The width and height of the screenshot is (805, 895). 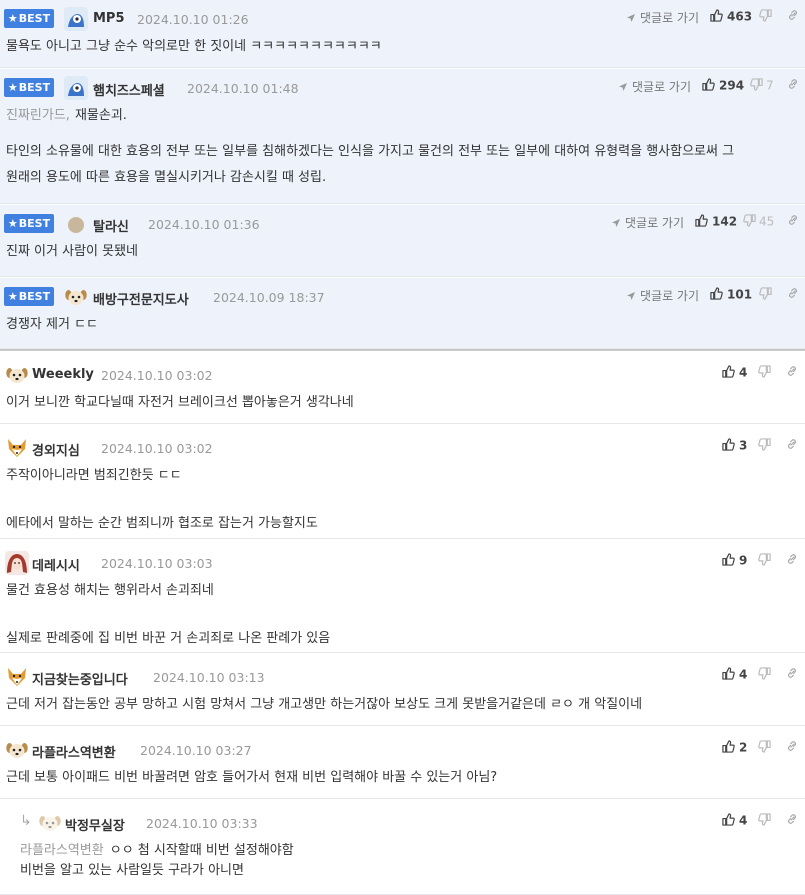 I want to click on nickname: 배방구전문지도사, so click(x=141, y=298).